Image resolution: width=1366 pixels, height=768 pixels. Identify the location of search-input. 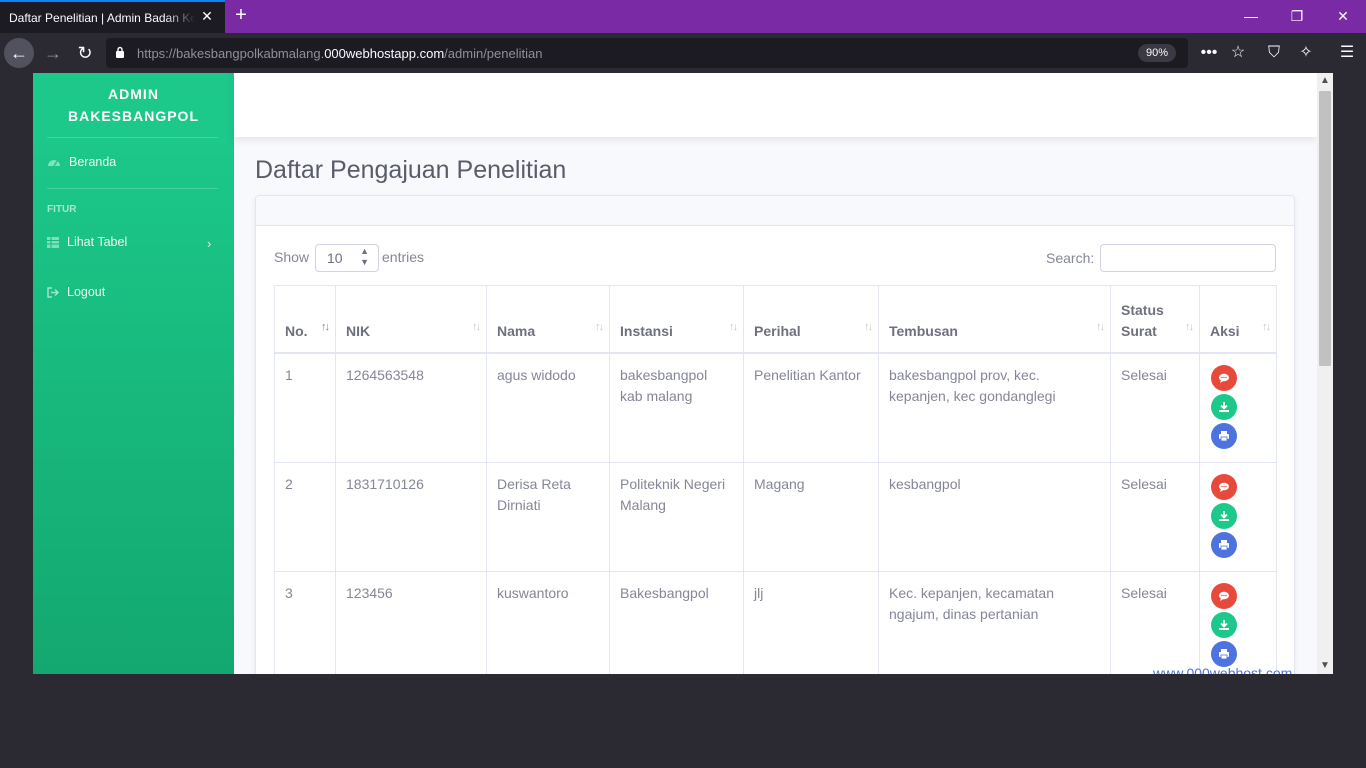
(1188, 258).